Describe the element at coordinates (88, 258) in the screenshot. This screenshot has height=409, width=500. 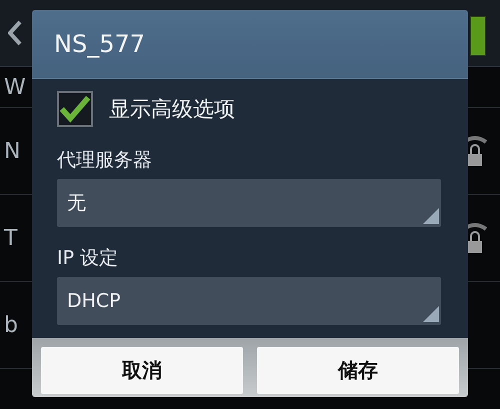
I see `field-label: IP 设定` at that location.